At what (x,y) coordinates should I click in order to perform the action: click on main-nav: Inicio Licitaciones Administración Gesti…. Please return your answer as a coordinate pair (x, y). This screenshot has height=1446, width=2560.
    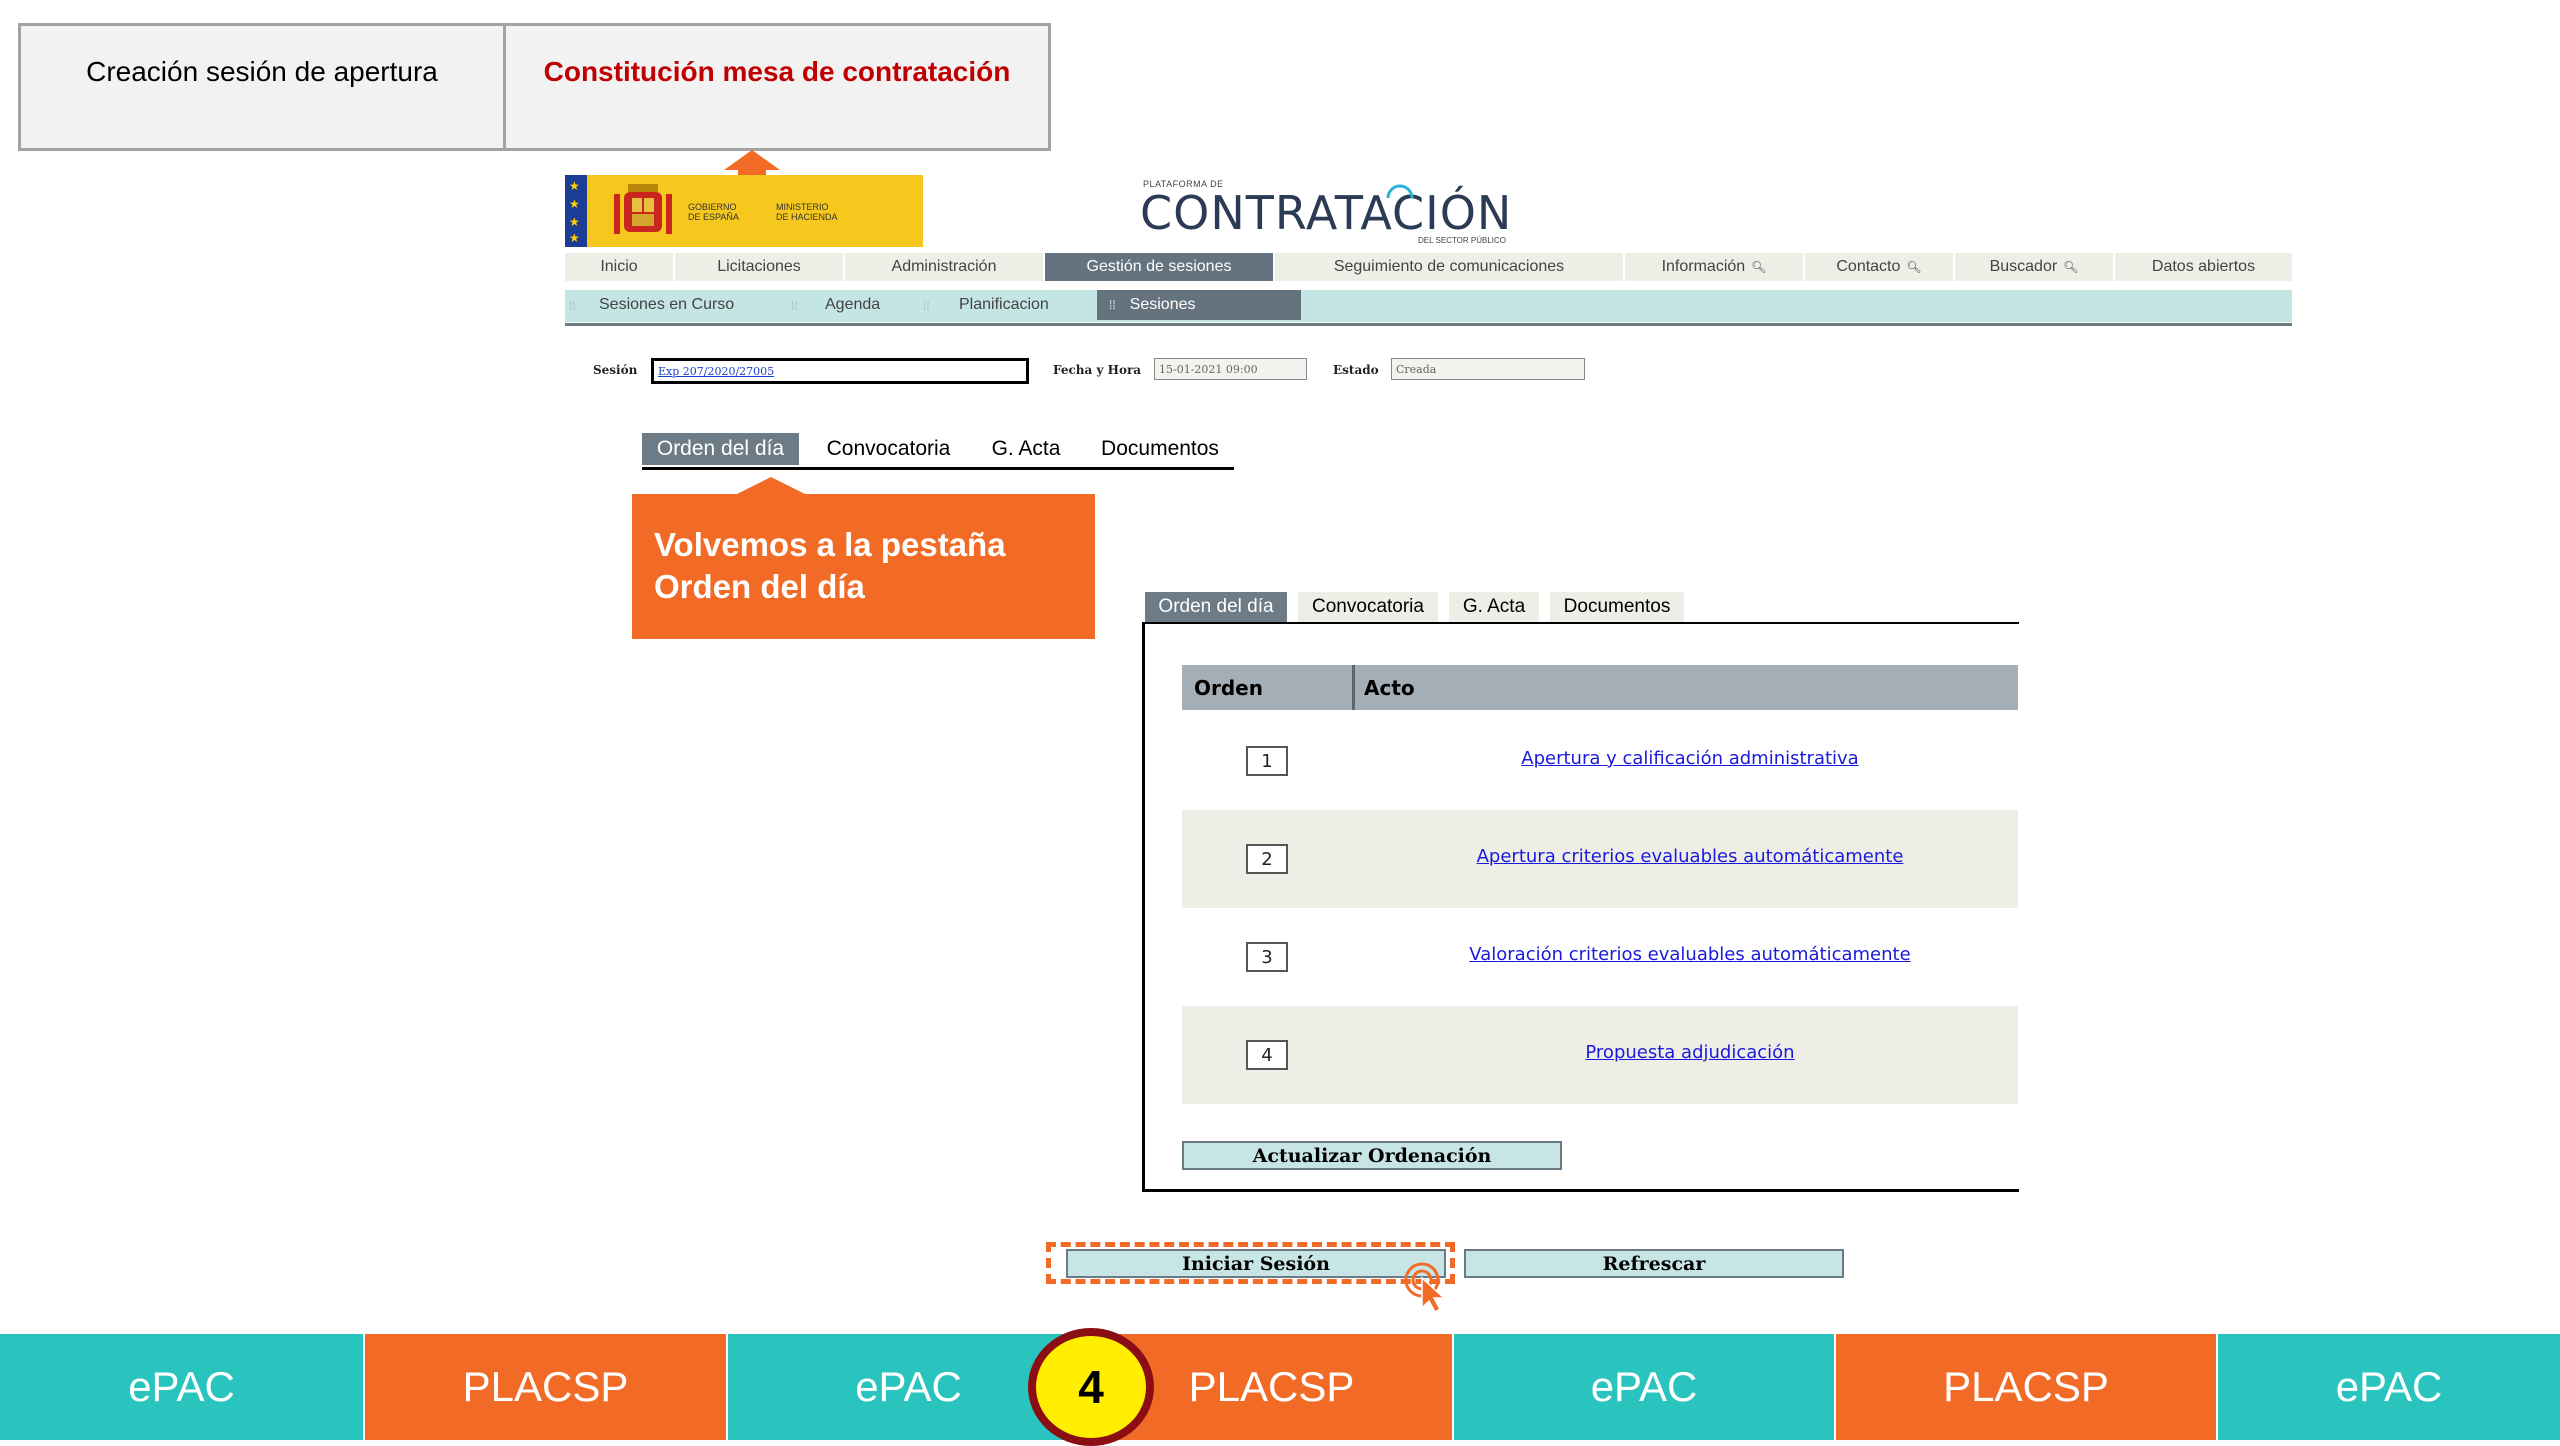
    Looking at the image, I should click on (1428, 267).